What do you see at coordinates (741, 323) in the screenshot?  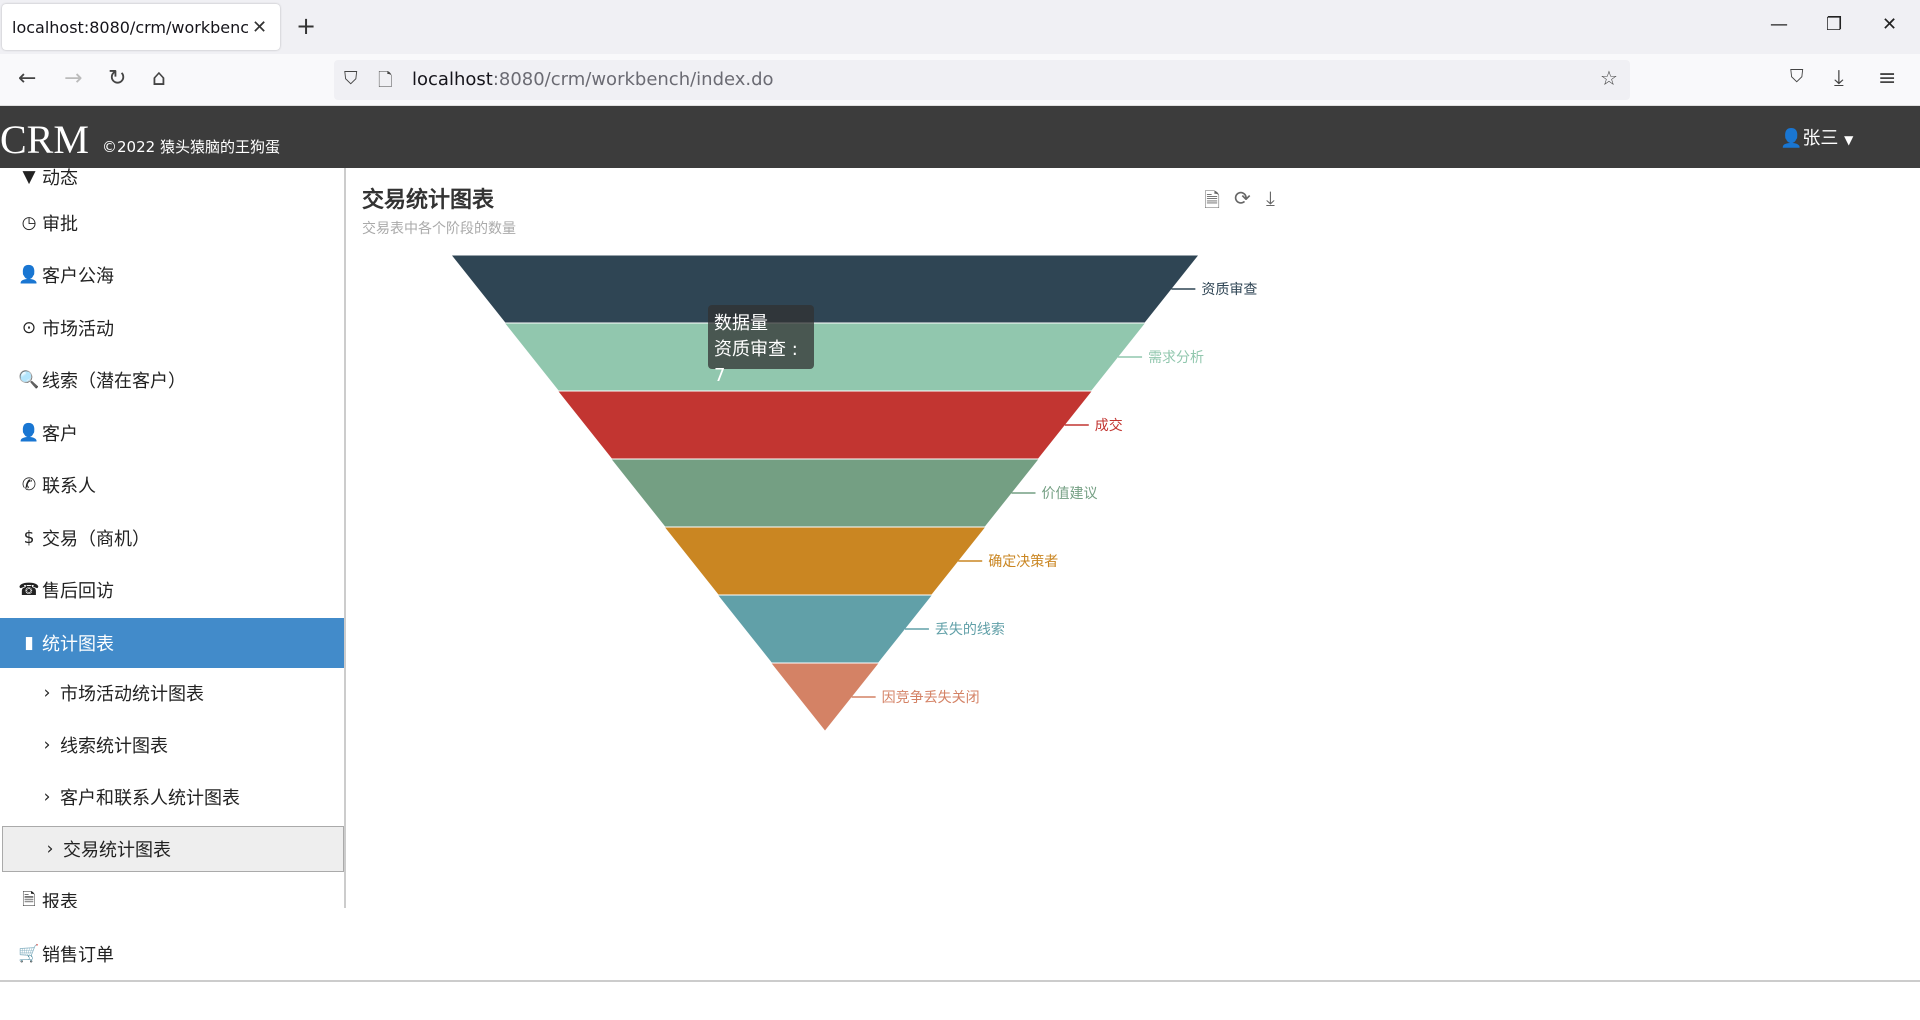 I see `tooltip-series: 数据量` at bounding box center [741, 323].